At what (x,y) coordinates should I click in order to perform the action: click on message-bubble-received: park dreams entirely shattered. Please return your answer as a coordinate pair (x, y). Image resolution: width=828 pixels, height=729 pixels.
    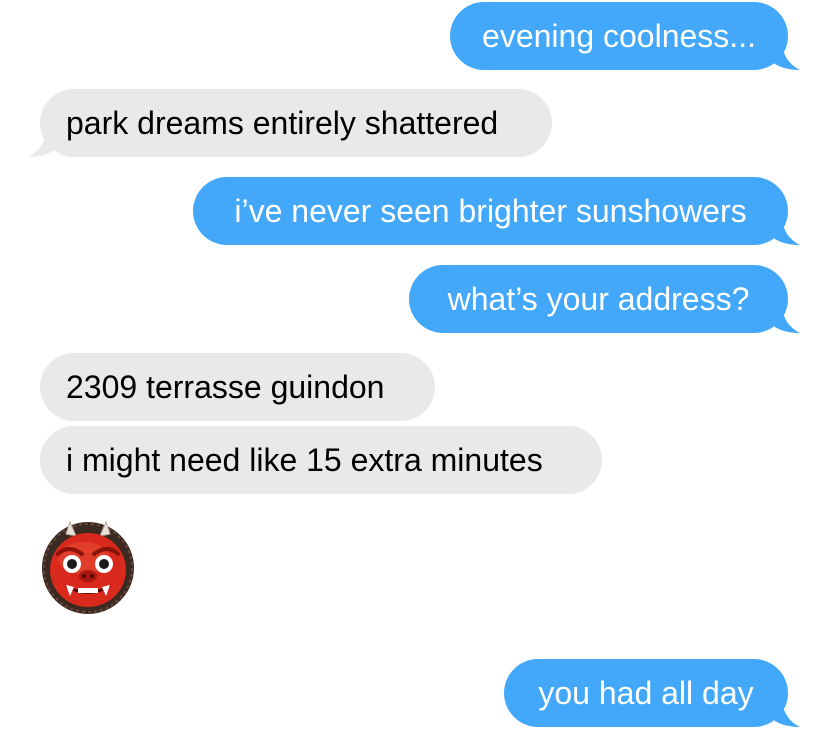
    Looking at the image, I should click on (290, 123).